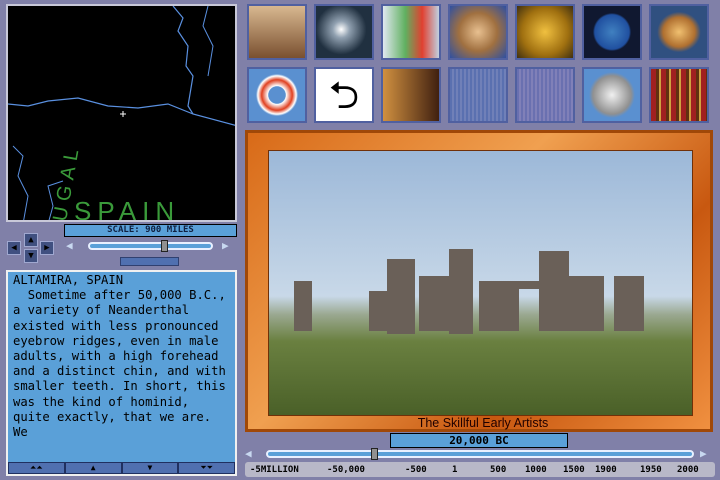 Image resolution: width=720 pixels, height=480 pixels. Describe the element at coordinates (36, 468) in the screenshot. I see `page-up-button: ⏶⏶` at that location.